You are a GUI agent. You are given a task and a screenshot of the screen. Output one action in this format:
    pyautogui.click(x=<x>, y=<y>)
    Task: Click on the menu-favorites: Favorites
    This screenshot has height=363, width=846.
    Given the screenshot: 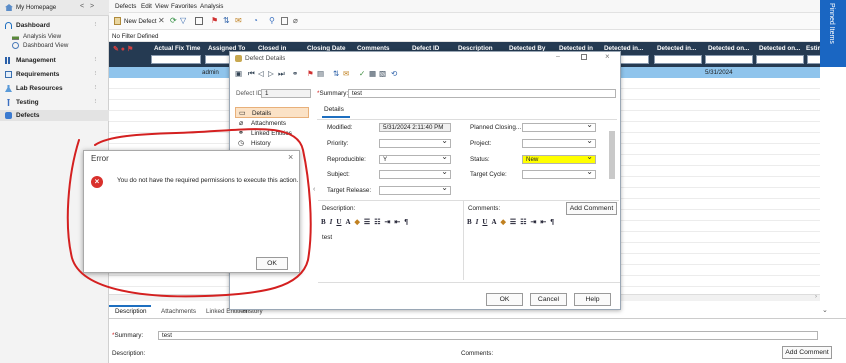 What is the action you would take?
    pyautogui.click(x=184, y=6)
    